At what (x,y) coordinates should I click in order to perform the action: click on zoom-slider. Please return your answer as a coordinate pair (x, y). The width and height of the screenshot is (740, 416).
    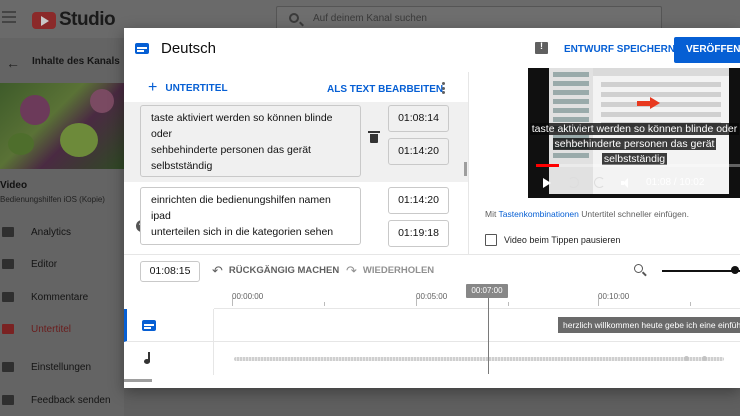
    Looking at the image, I should click on (701, 271).